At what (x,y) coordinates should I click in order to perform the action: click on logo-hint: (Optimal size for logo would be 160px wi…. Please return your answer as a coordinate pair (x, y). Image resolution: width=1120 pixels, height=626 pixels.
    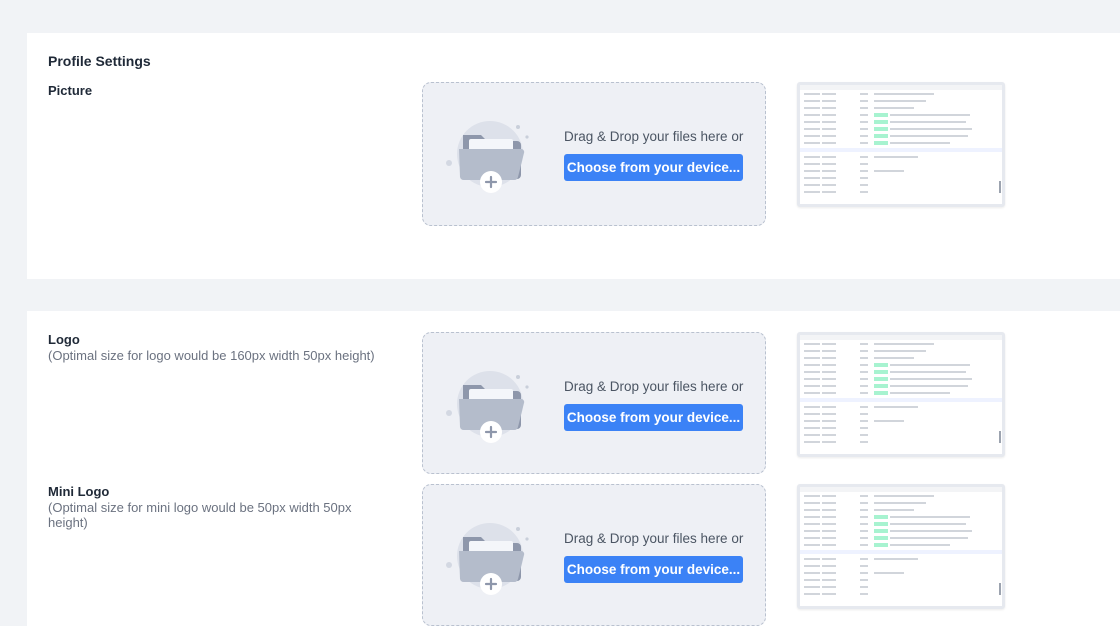
    Looking at the image, I should click on (211, 355).